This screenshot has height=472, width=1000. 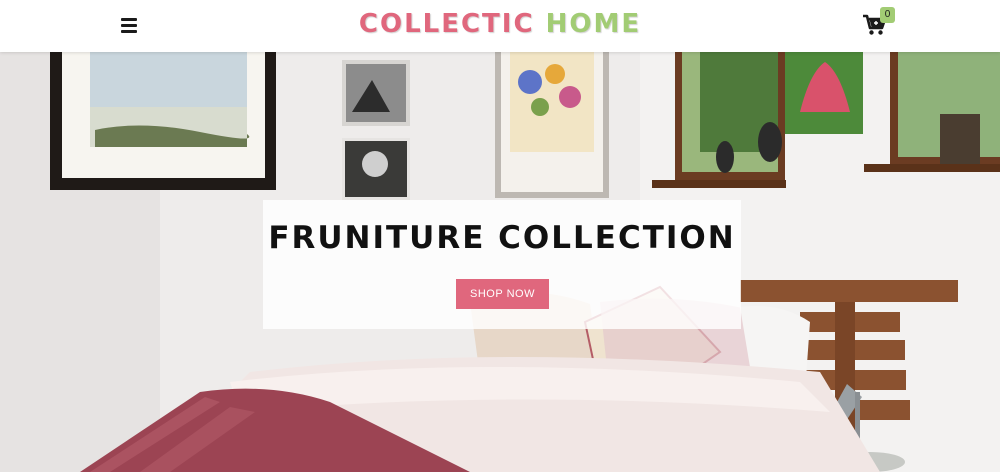 What do you see at coordinates (446, 24) in the screenshot?
I see `logo-text-primary: COLLECTIC` at bounding box center [446, 24].